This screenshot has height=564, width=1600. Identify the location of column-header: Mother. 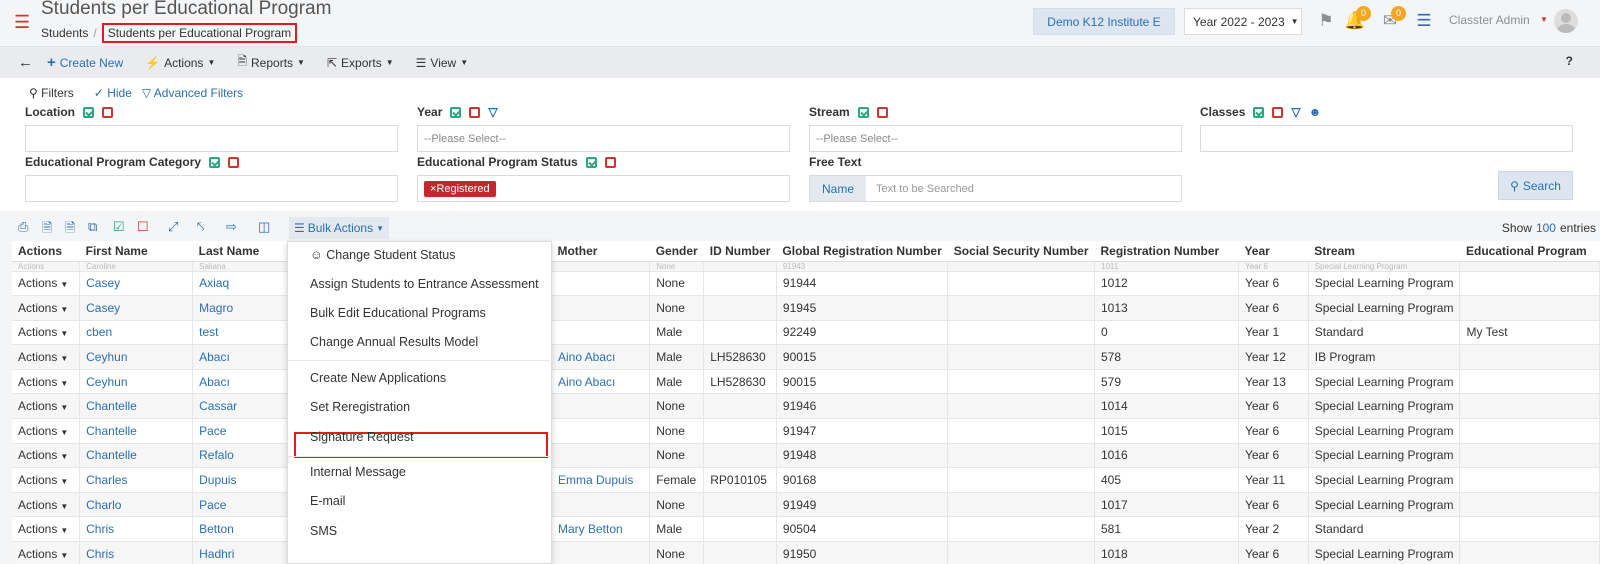
(600, 251).